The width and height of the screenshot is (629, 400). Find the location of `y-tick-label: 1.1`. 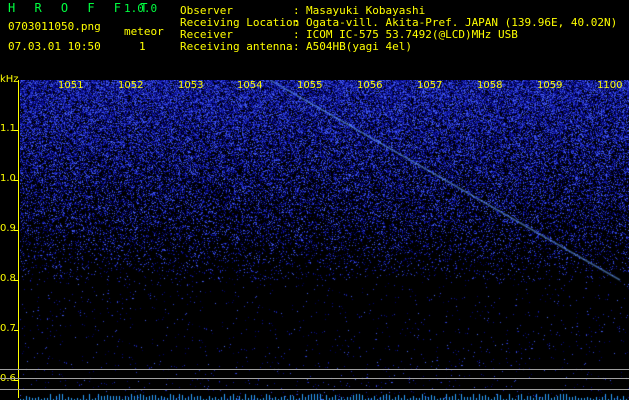

y-tick-label: 1.1 is located at coordinates (8, 128).